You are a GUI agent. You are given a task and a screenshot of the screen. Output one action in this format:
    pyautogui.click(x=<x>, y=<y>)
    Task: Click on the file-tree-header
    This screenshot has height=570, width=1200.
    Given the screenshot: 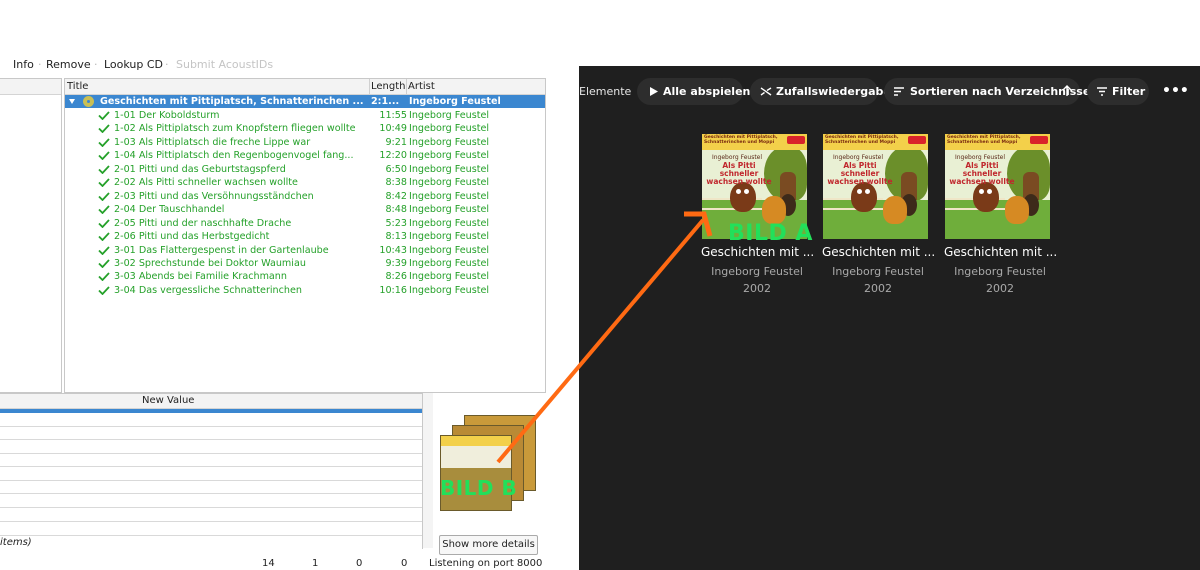 What is the action you would take?
    pyautogui.click(x=30, y=87)
    